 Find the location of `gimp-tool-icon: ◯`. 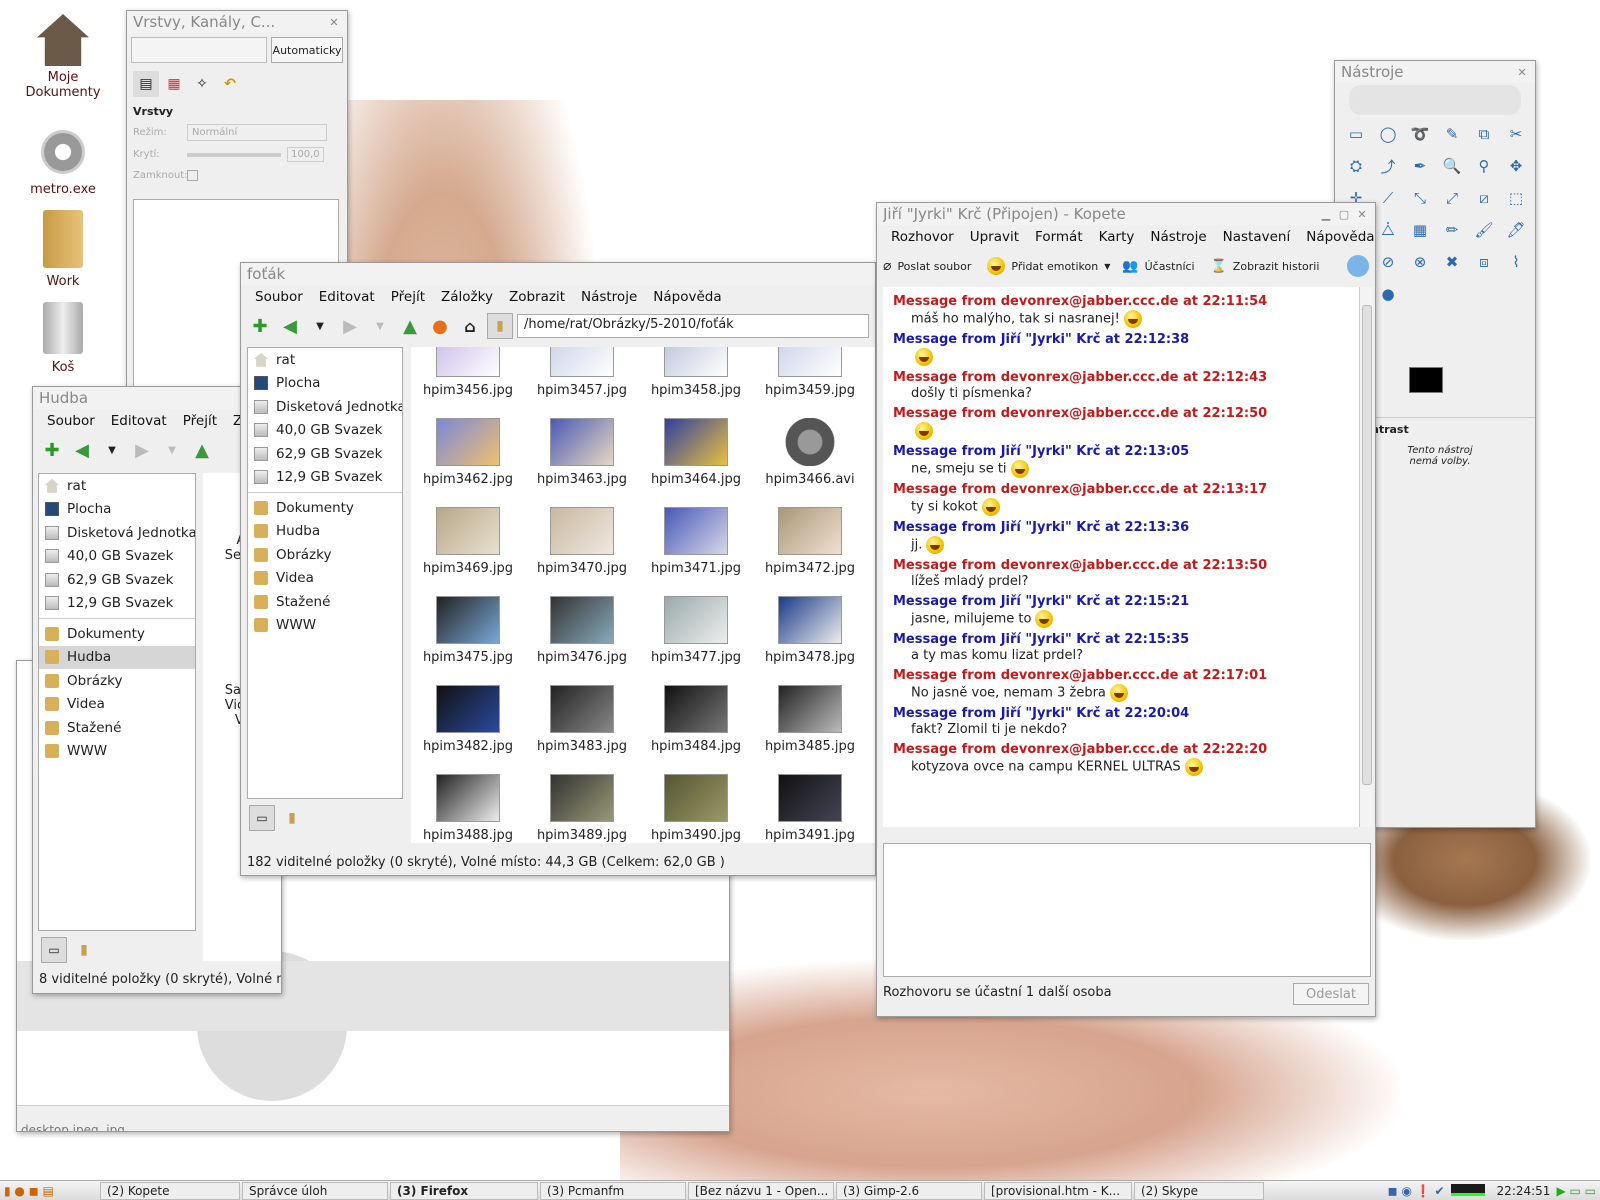

gimp-tool-icon: ◯ is located at coordinates (1388, 134).